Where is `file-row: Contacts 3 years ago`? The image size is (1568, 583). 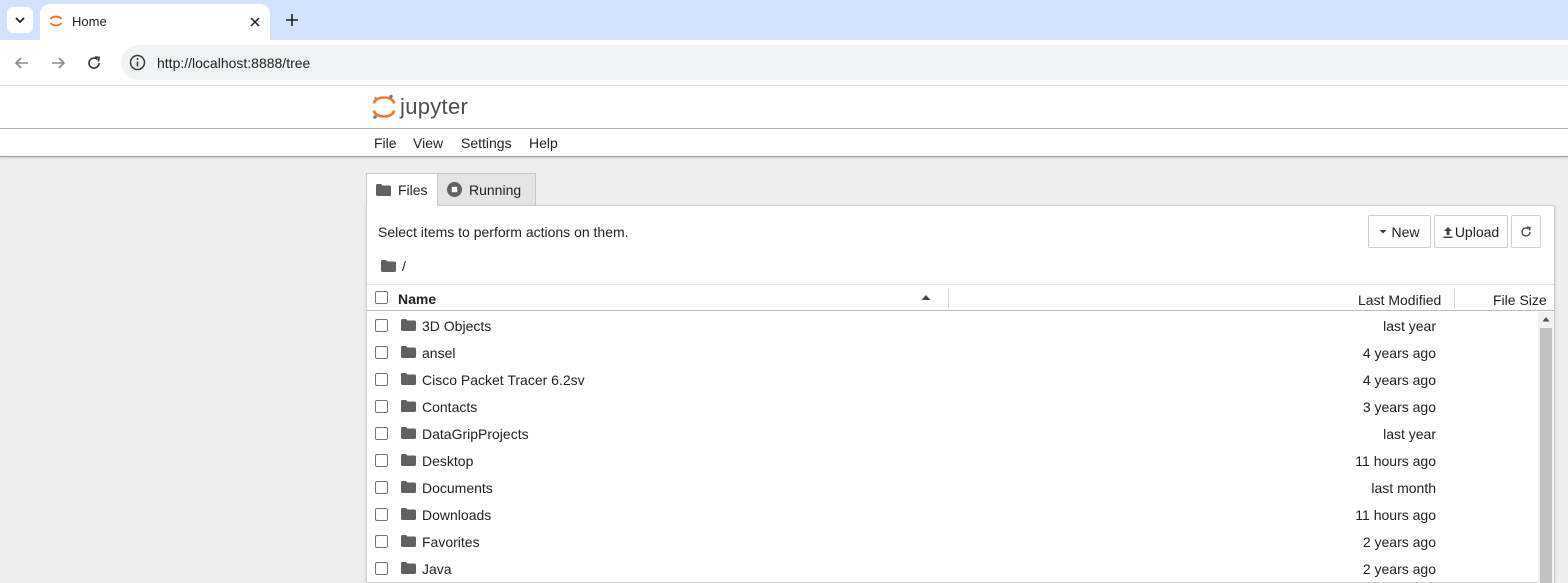
file-row: Contacts 3 years ago is located at coordinates (952, 406).